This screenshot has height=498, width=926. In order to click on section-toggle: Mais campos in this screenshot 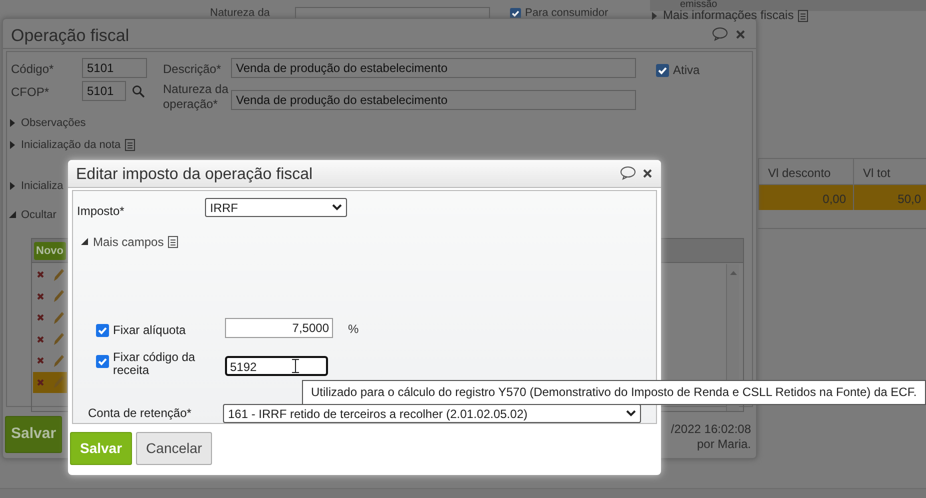, I will do `click(128, 242)`.